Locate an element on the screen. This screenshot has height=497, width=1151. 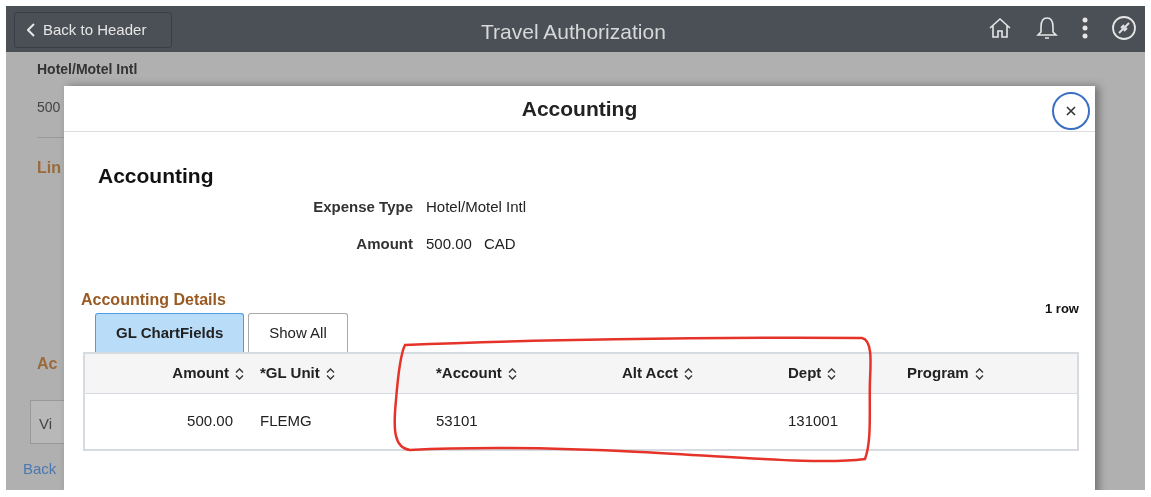
page-title: Travel Authorization is located at coordinates (573, 32).